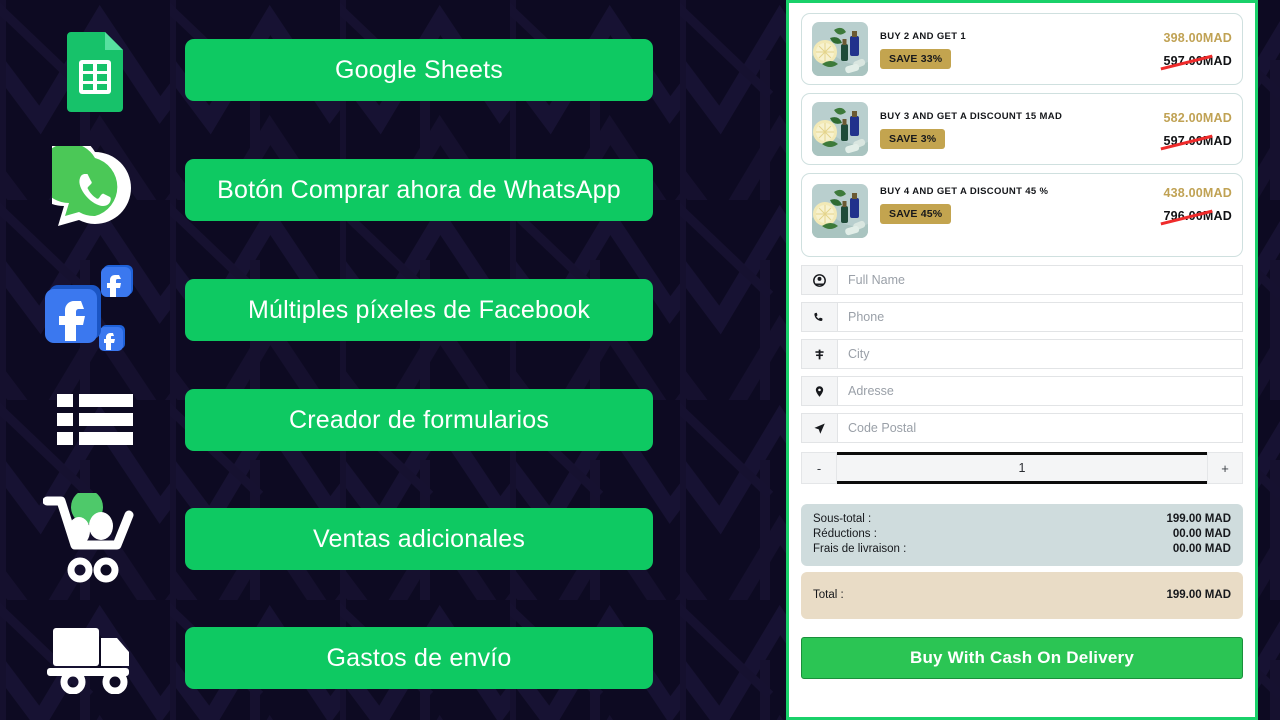  I want to click on feature-button-whatsapp: Botón Comprar ahora de WhatsApp, so click(419, 190).